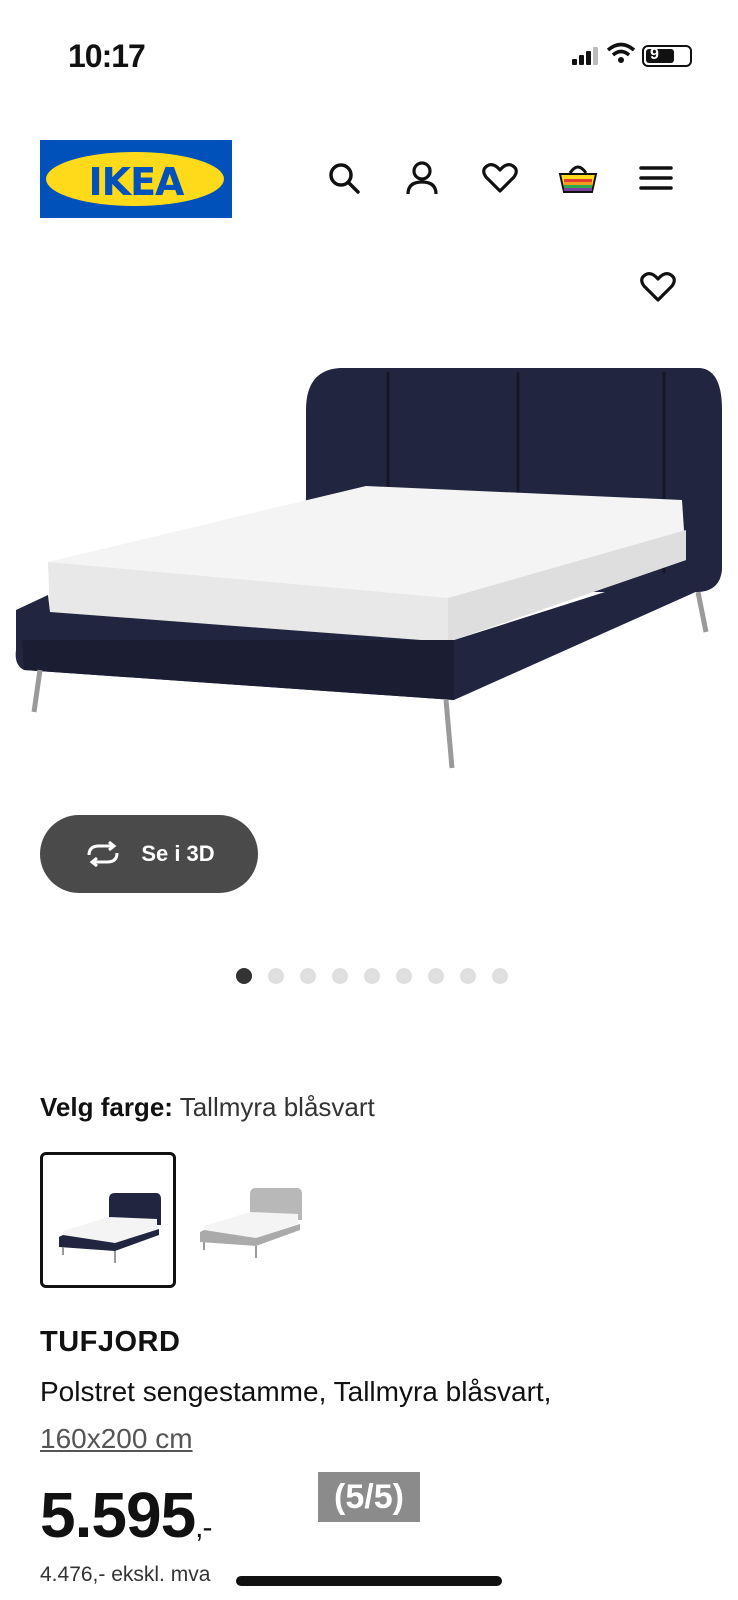 The width and height of the screenshot is (738, 1600). Describe the element at coordinates (178, 853) in the screenshot. I see `view-in-3d-label: Se i 3D` at that location.